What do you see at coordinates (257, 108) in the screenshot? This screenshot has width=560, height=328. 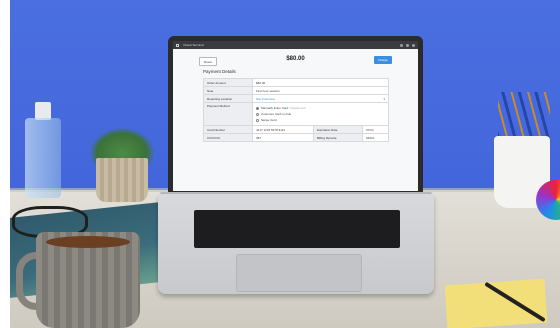 I see `radio-selected-icon` at bounding box center [257, 108].